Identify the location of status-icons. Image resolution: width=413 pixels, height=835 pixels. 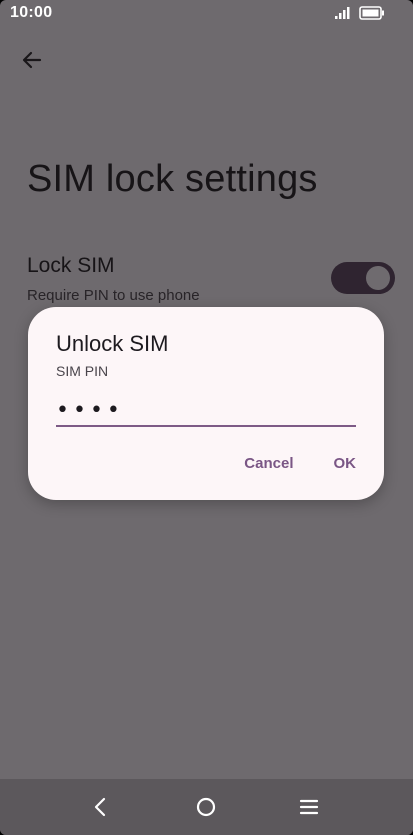
(360, 13).